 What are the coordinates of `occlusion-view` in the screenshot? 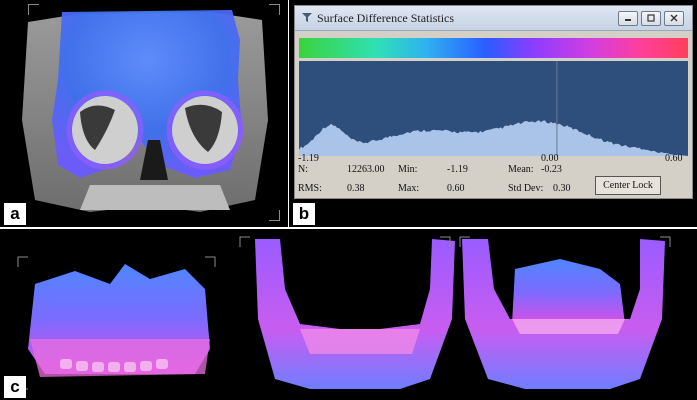 It's located at (563, 314).